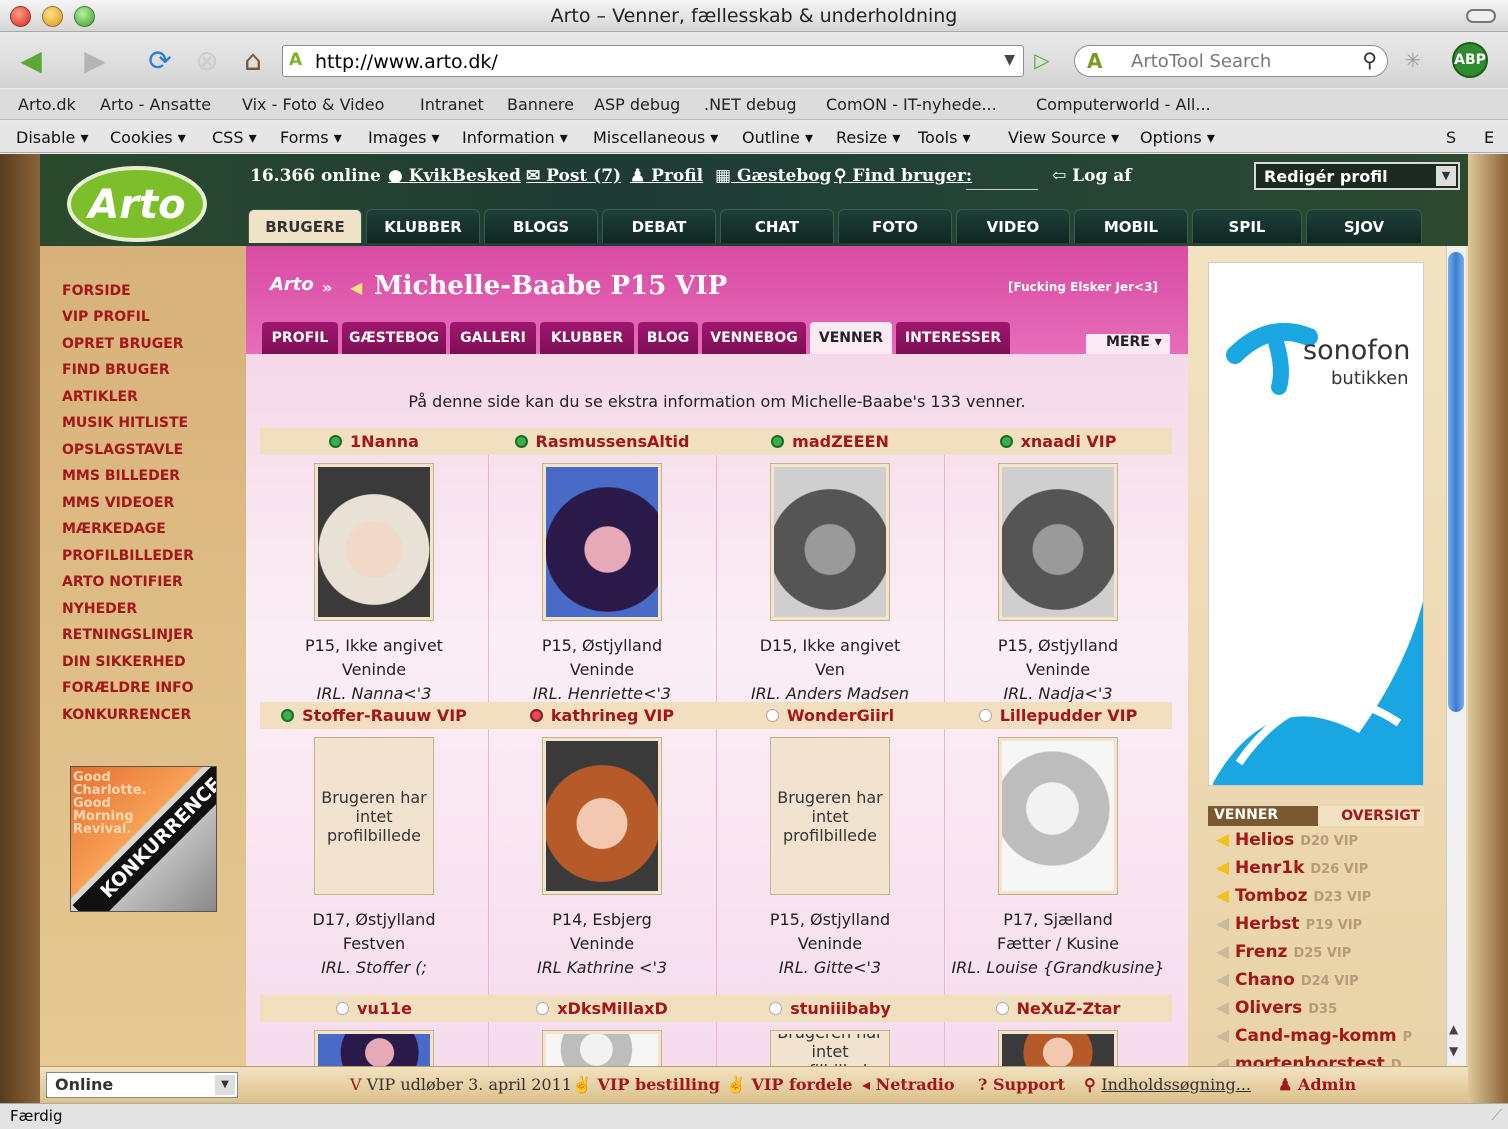  Describe the element at coordinates (868, 137) in the screenshot. I see `devbar-menu: Resize ▾` at that location.